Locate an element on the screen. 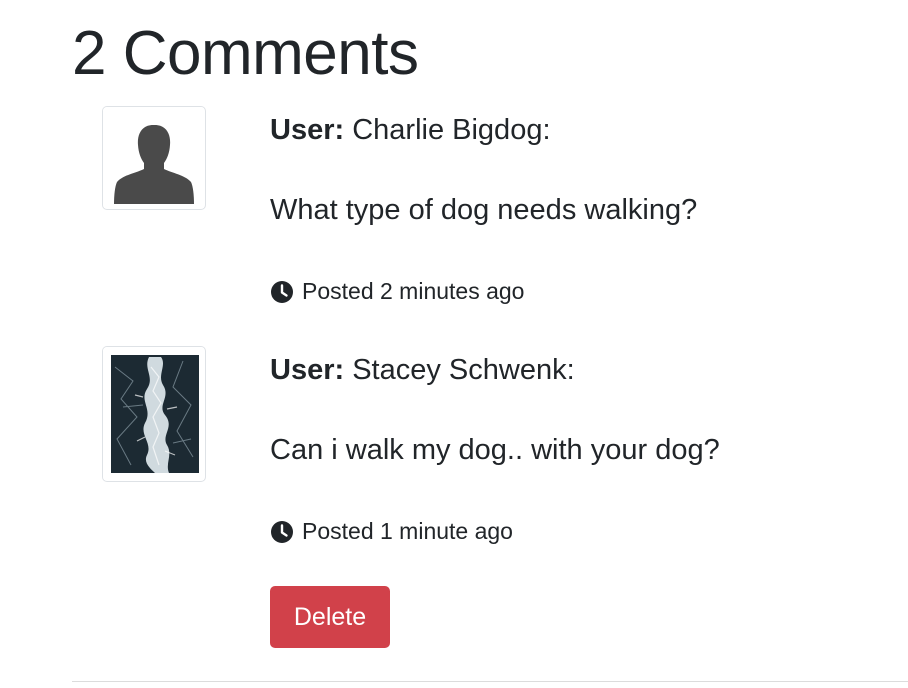 This screenshot has height=688, width=908. posted-time: Posted 2 minutes ago is located at coordinates (413, 291).